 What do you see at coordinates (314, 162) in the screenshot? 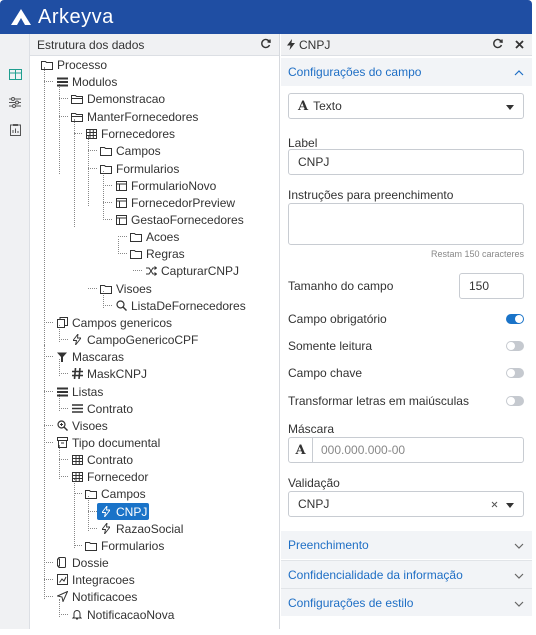
I see `label-input-value: CNPJ` at bounding box center [314, 162].